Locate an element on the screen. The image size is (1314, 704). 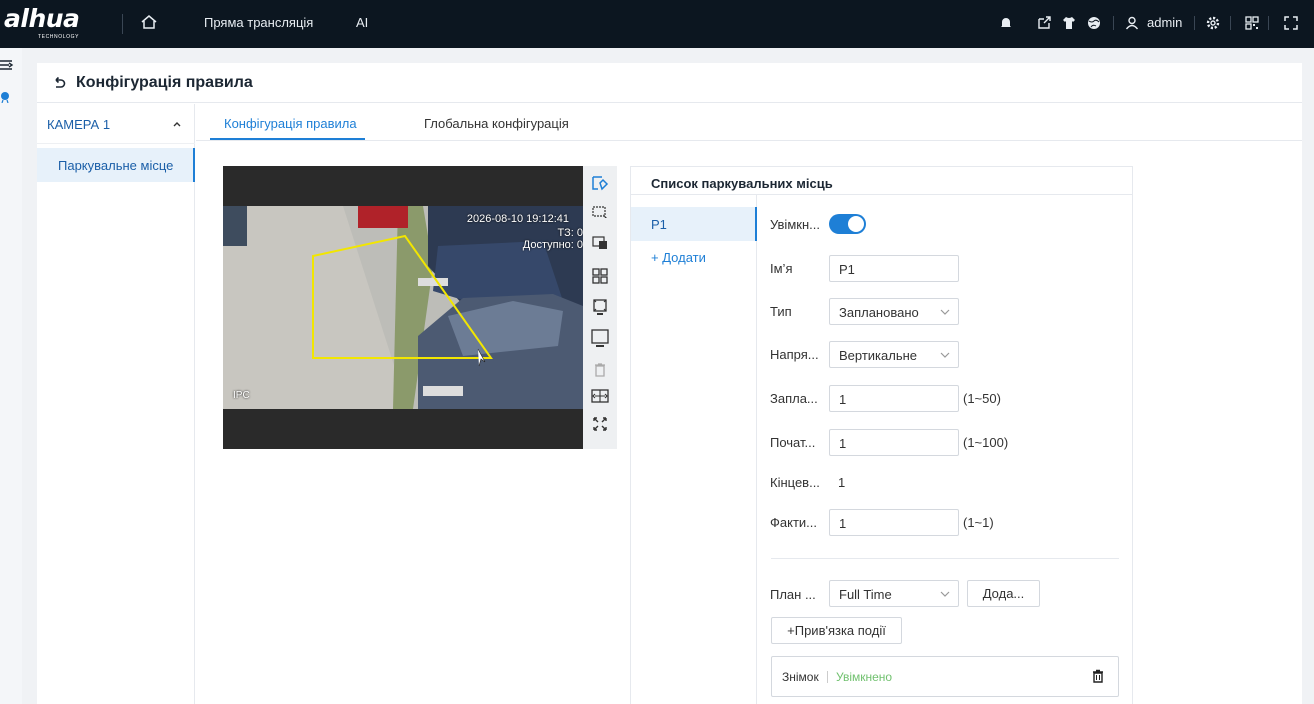
user-name: admin is located at coordinates (1164, 22).